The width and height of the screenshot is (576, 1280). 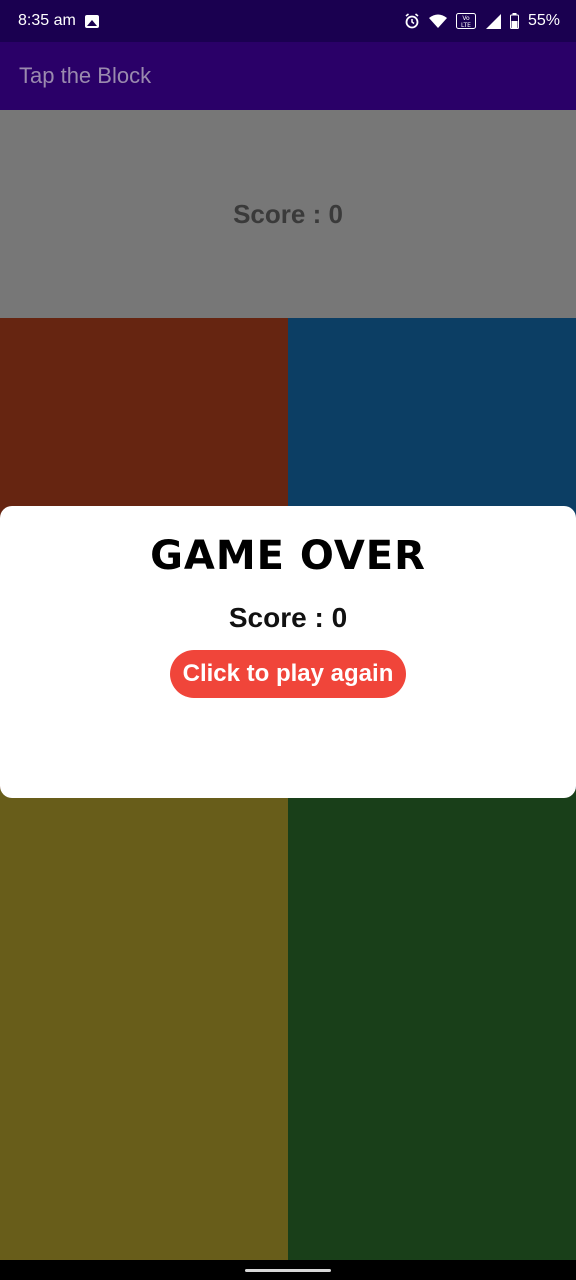 I want to click on status-time: 8:35 am, so click(x=47, y=20).